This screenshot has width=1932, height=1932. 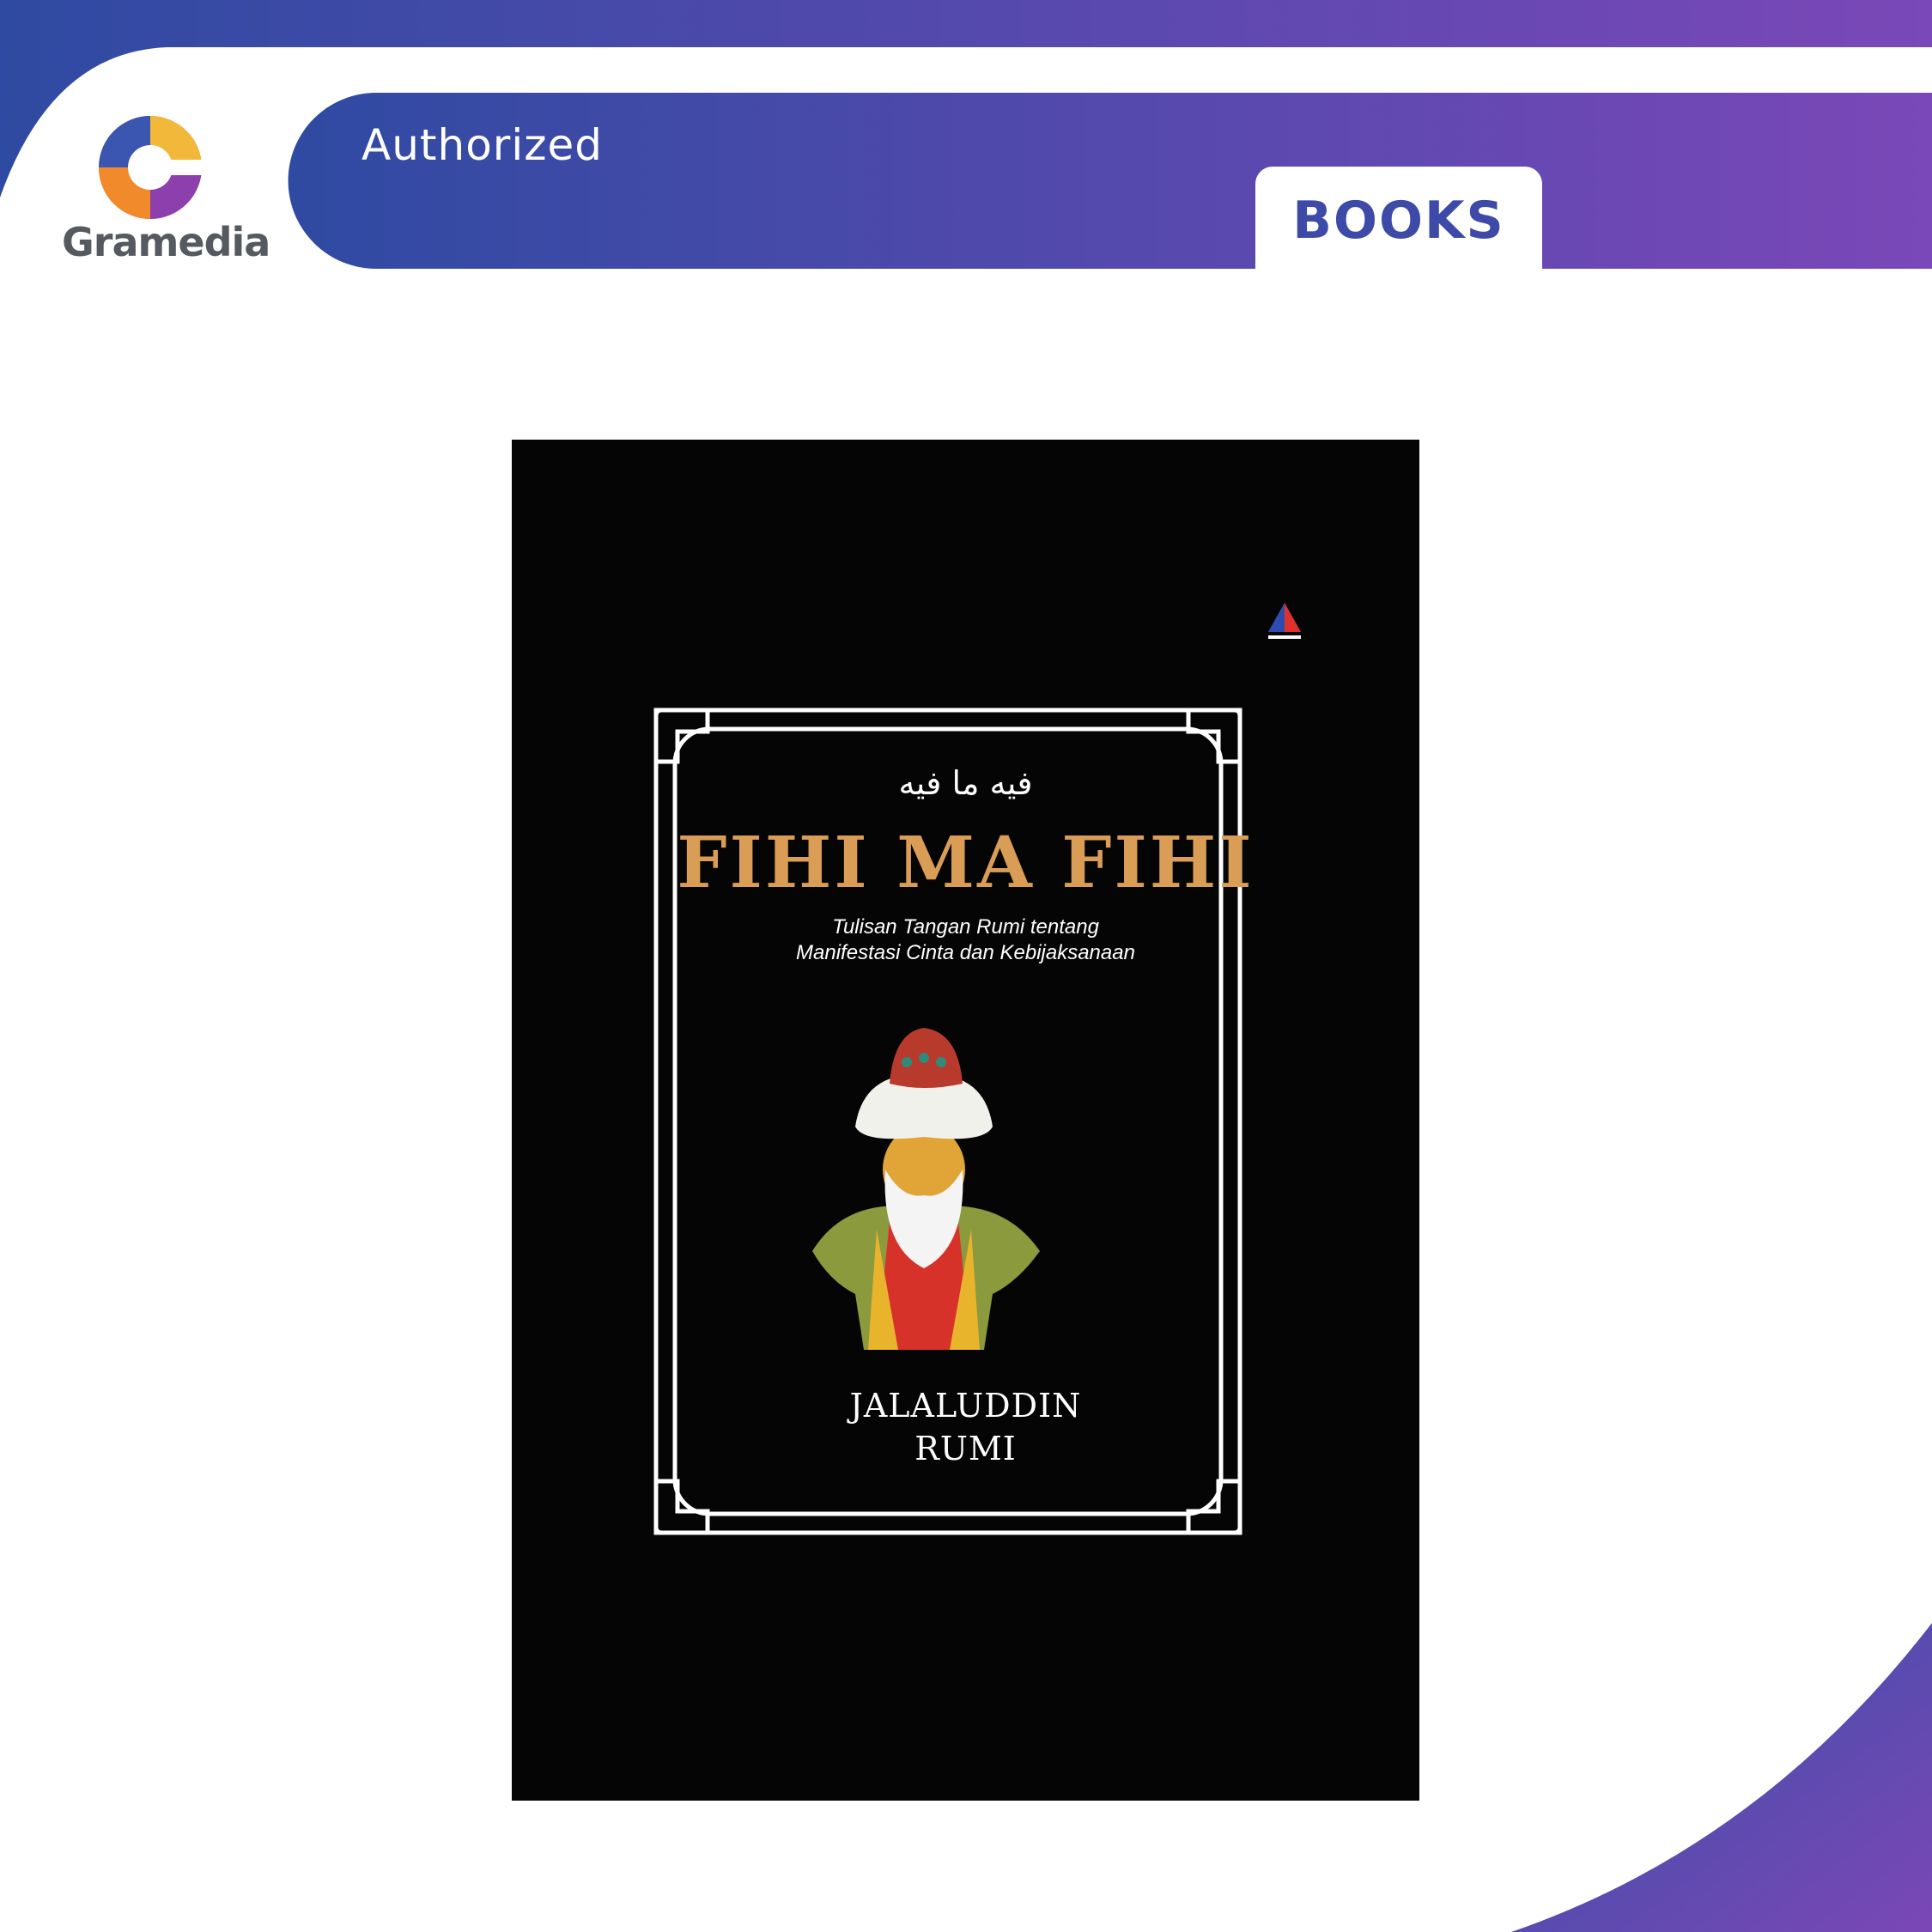 What do you see at coordinates (482, 145) in the screenshot?
I see `authorized-label: Authorized` at bounding box center [482, 145].